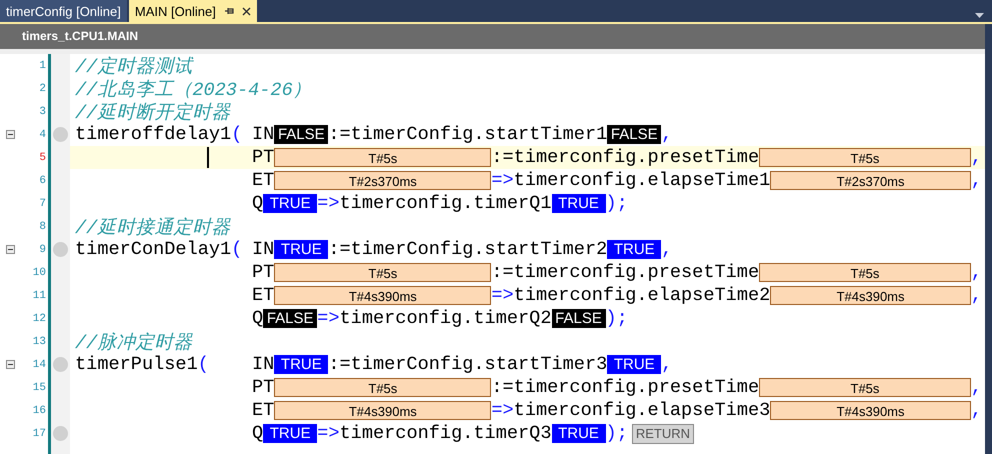  Describe the element at coordinates (42, 158) in the screenshot. I see `line-number: 5` at that location.